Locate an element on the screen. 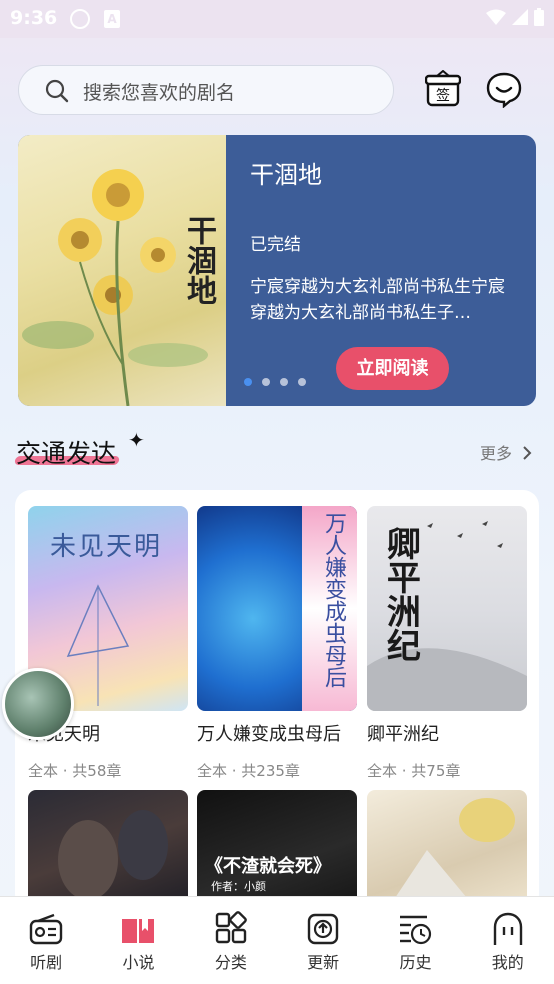 This screenshot has width=554, height=984. message-icon is located at coordinates (504, 89).